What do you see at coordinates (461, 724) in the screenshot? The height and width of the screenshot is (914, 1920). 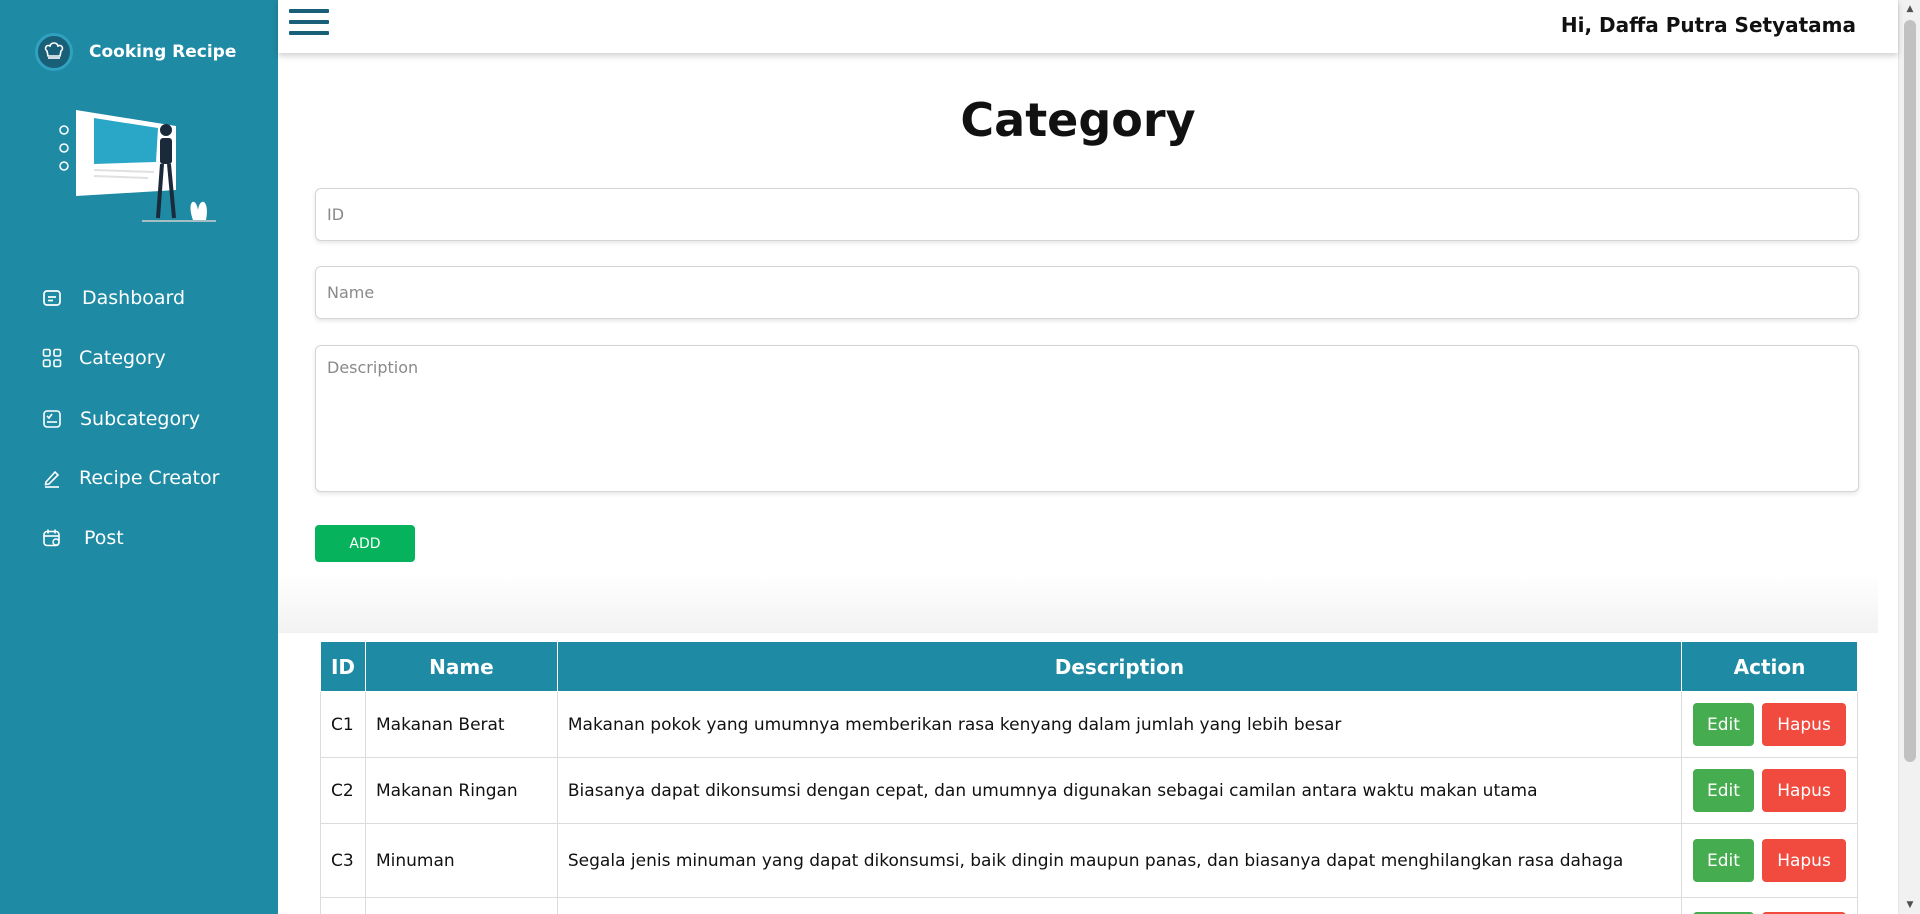 I see `cell-name: Makanan Berat` at bounding box center [461, 724].